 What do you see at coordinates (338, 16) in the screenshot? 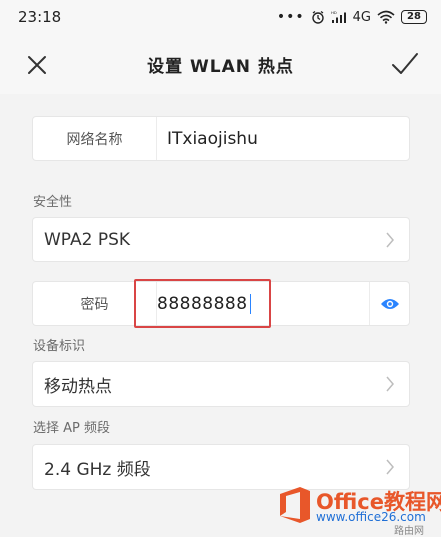
I see `signal-icon: HD` at bounding box center [338, 16].